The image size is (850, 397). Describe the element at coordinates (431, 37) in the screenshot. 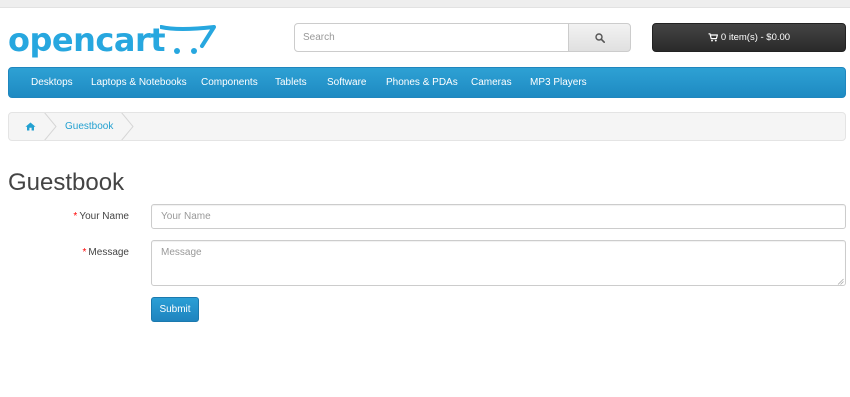

I see `search-input` at that location.